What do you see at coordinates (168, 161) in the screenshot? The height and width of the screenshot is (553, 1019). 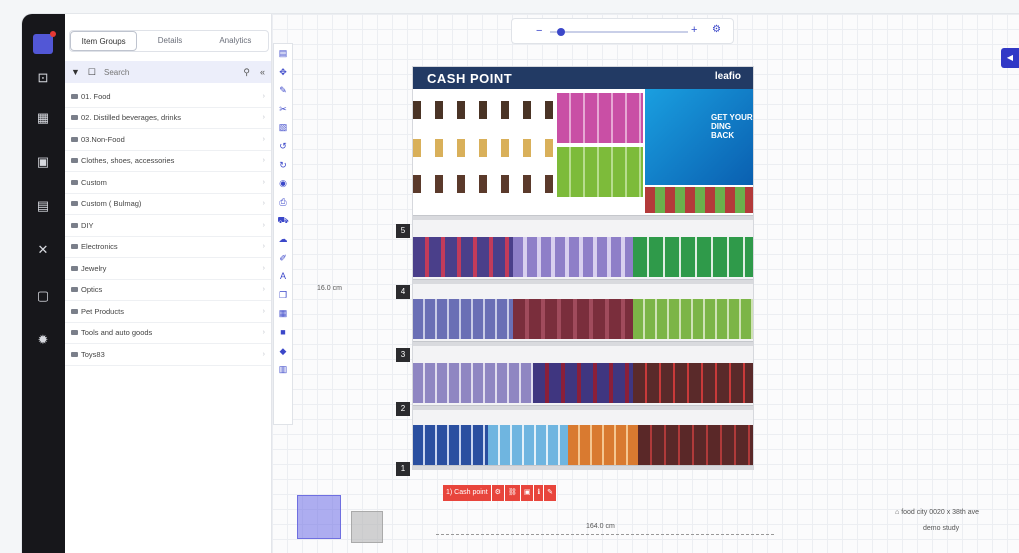 I see `list-item: Clothes, shoes, accessories ›` at bounding box center [168, 161].